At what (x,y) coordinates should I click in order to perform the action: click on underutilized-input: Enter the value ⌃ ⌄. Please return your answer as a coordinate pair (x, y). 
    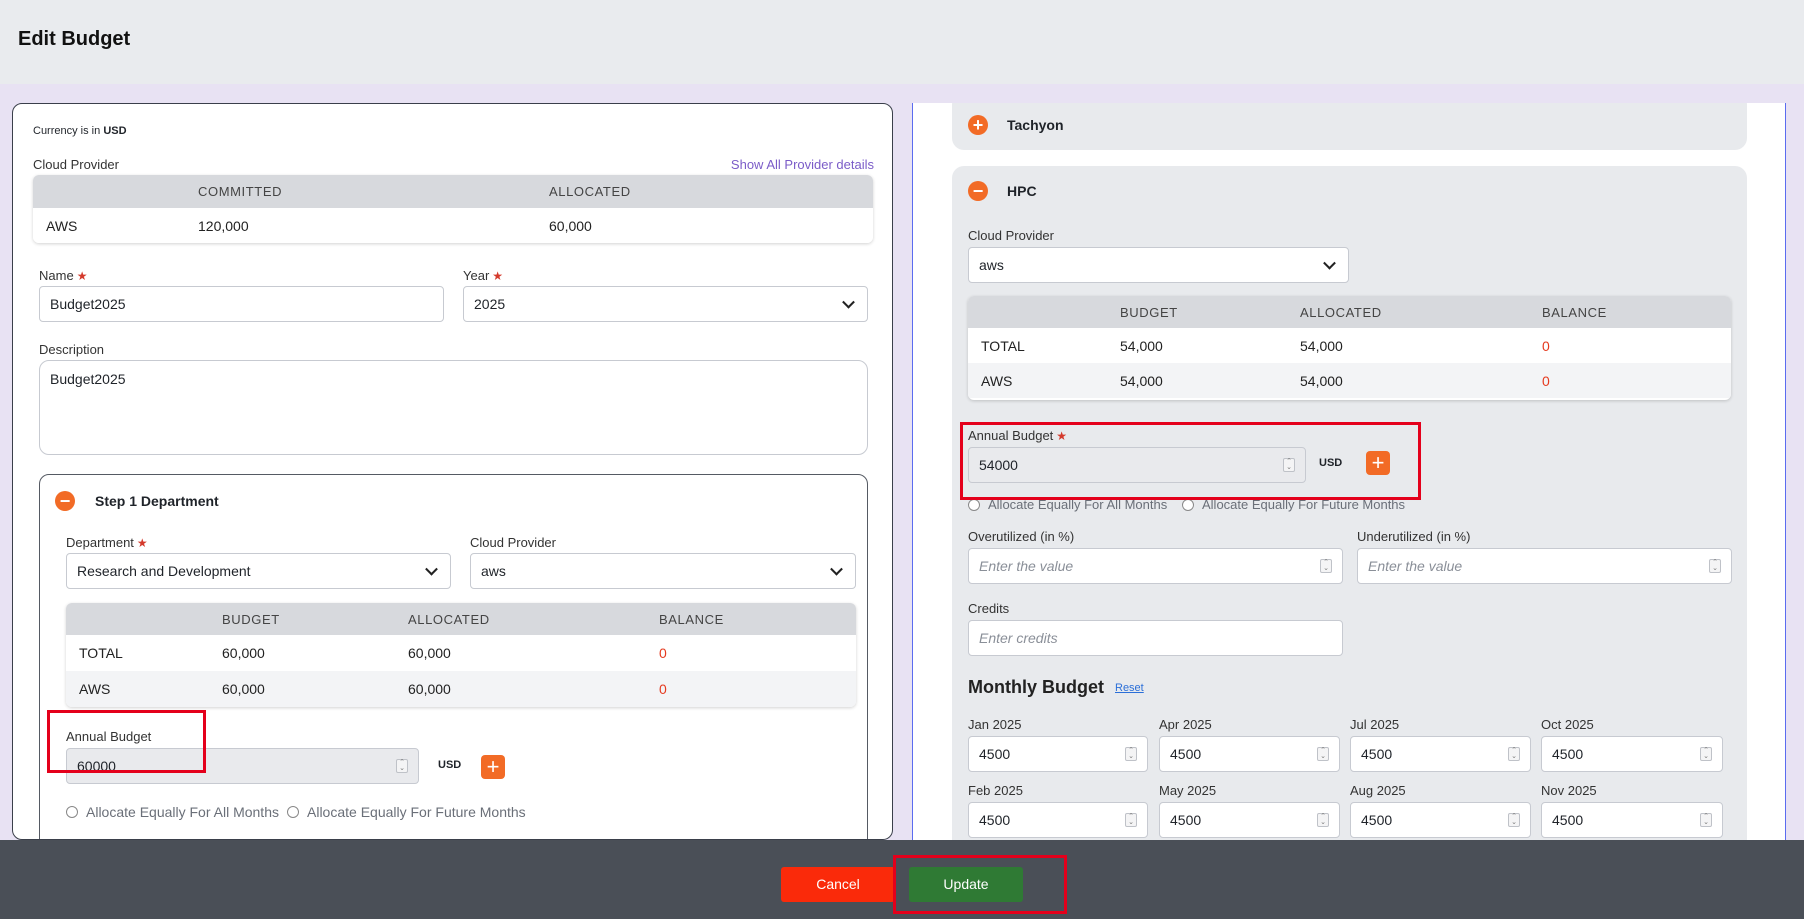
    Looking at the image, I should click on (1544, 566).